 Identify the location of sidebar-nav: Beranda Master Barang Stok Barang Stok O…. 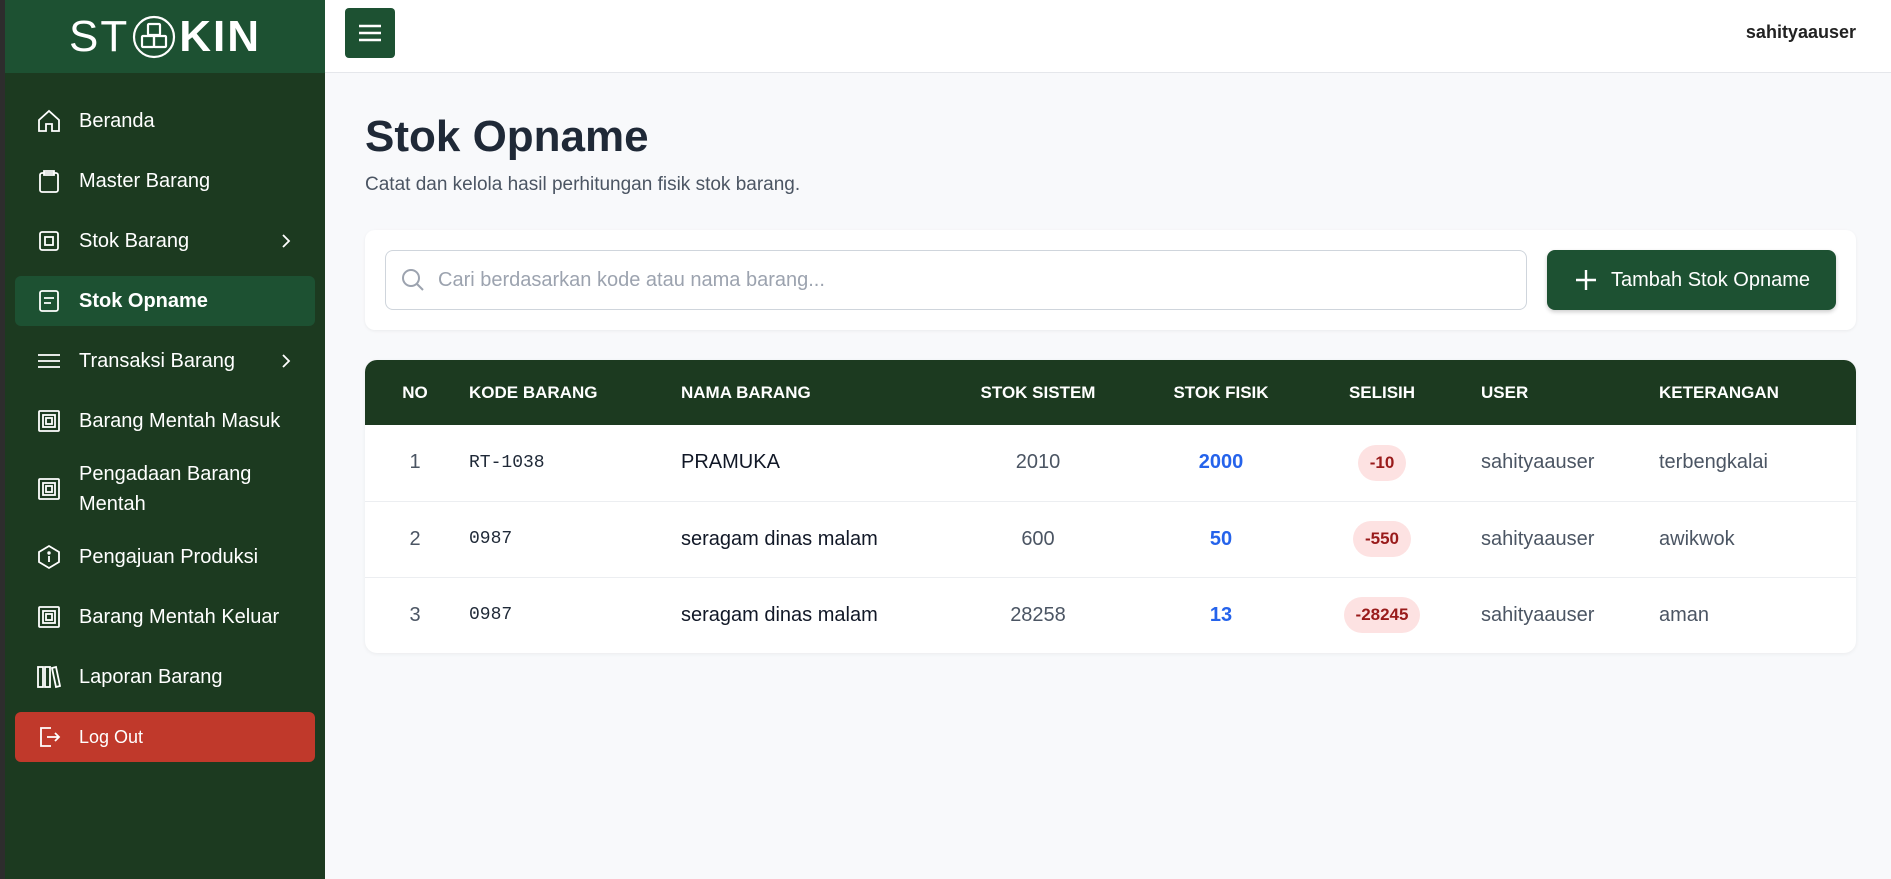
(165, 417).